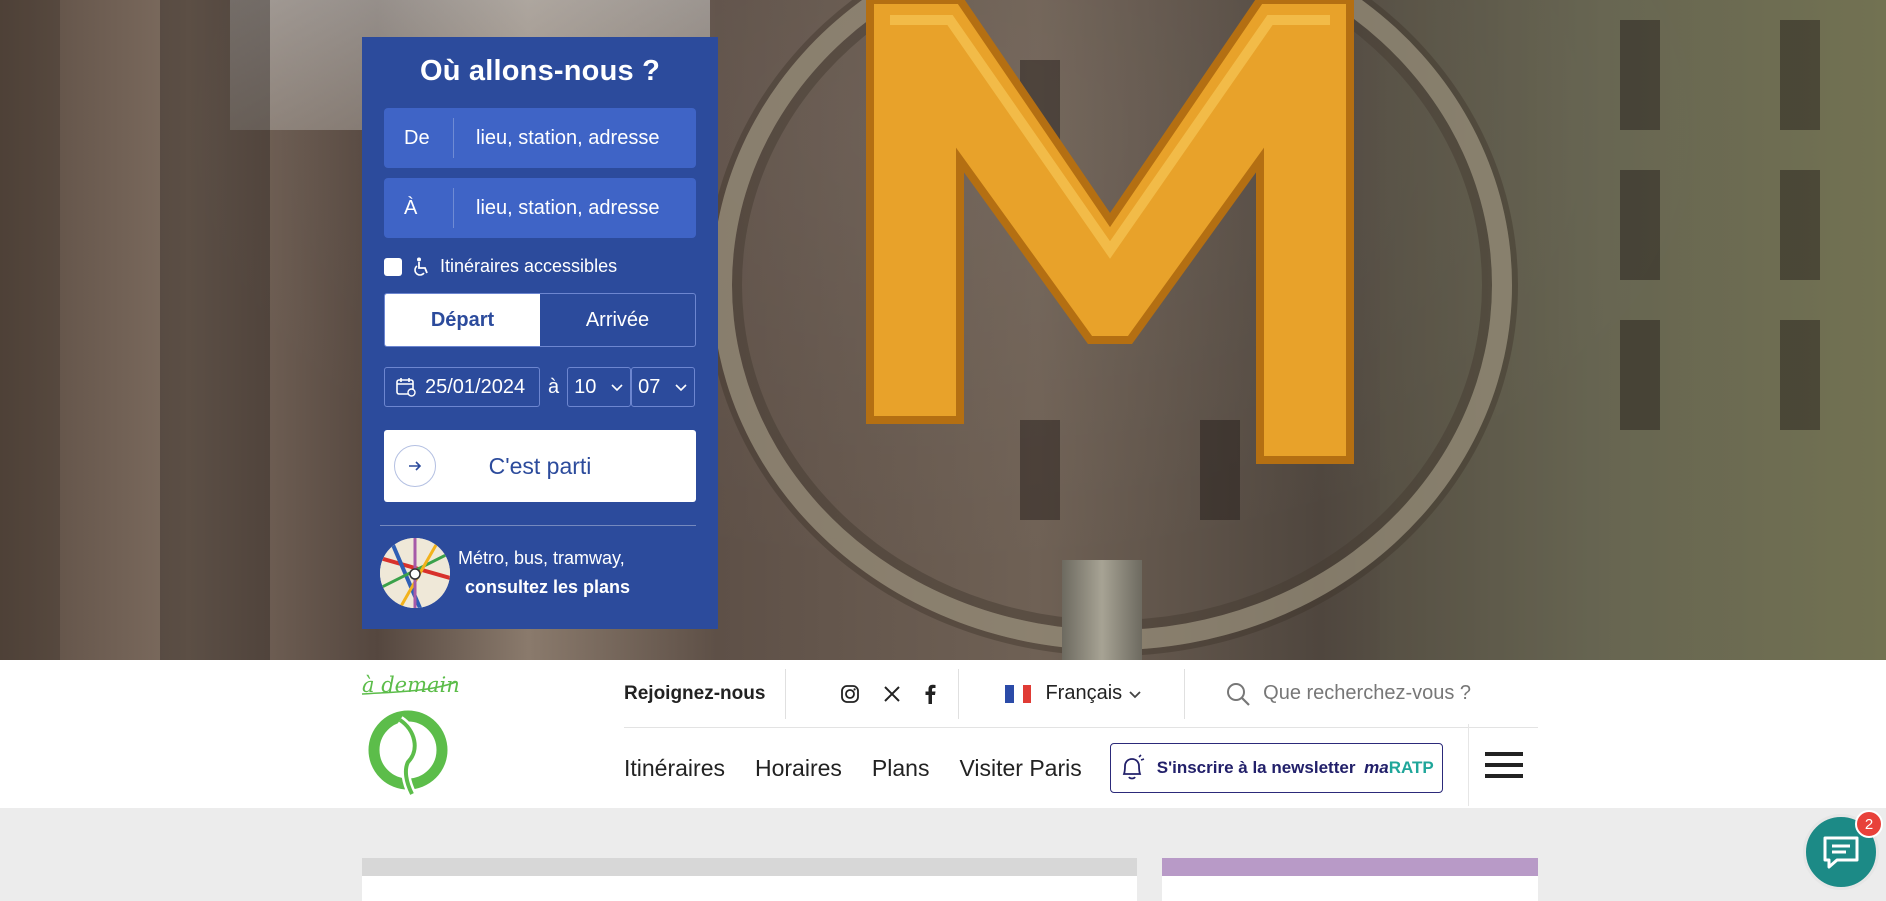  Describe the element at coordinates (649, 386) in the screenshot. I see `minute-value: 07` at that location.